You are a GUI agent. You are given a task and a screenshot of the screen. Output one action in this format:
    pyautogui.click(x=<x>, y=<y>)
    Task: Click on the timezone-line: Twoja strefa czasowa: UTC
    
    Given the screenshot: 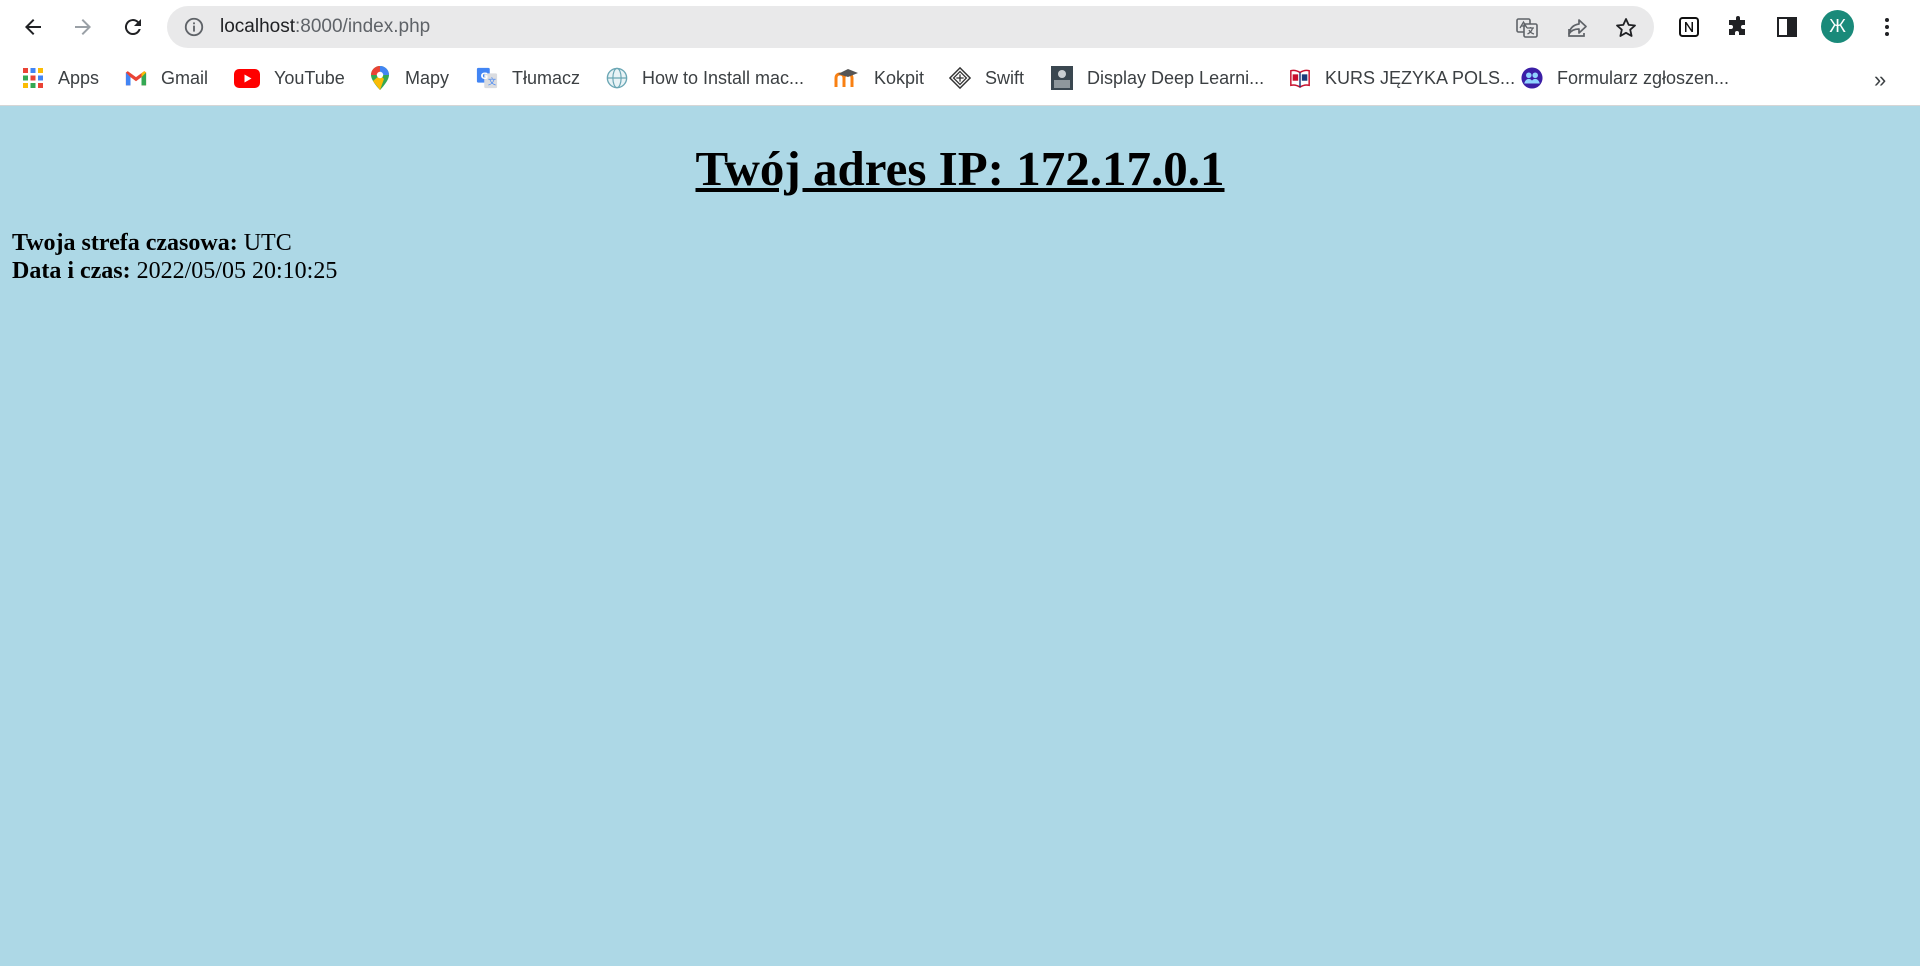 What is the action you would take?
    pyautogui.click(x=174, y=243)
    